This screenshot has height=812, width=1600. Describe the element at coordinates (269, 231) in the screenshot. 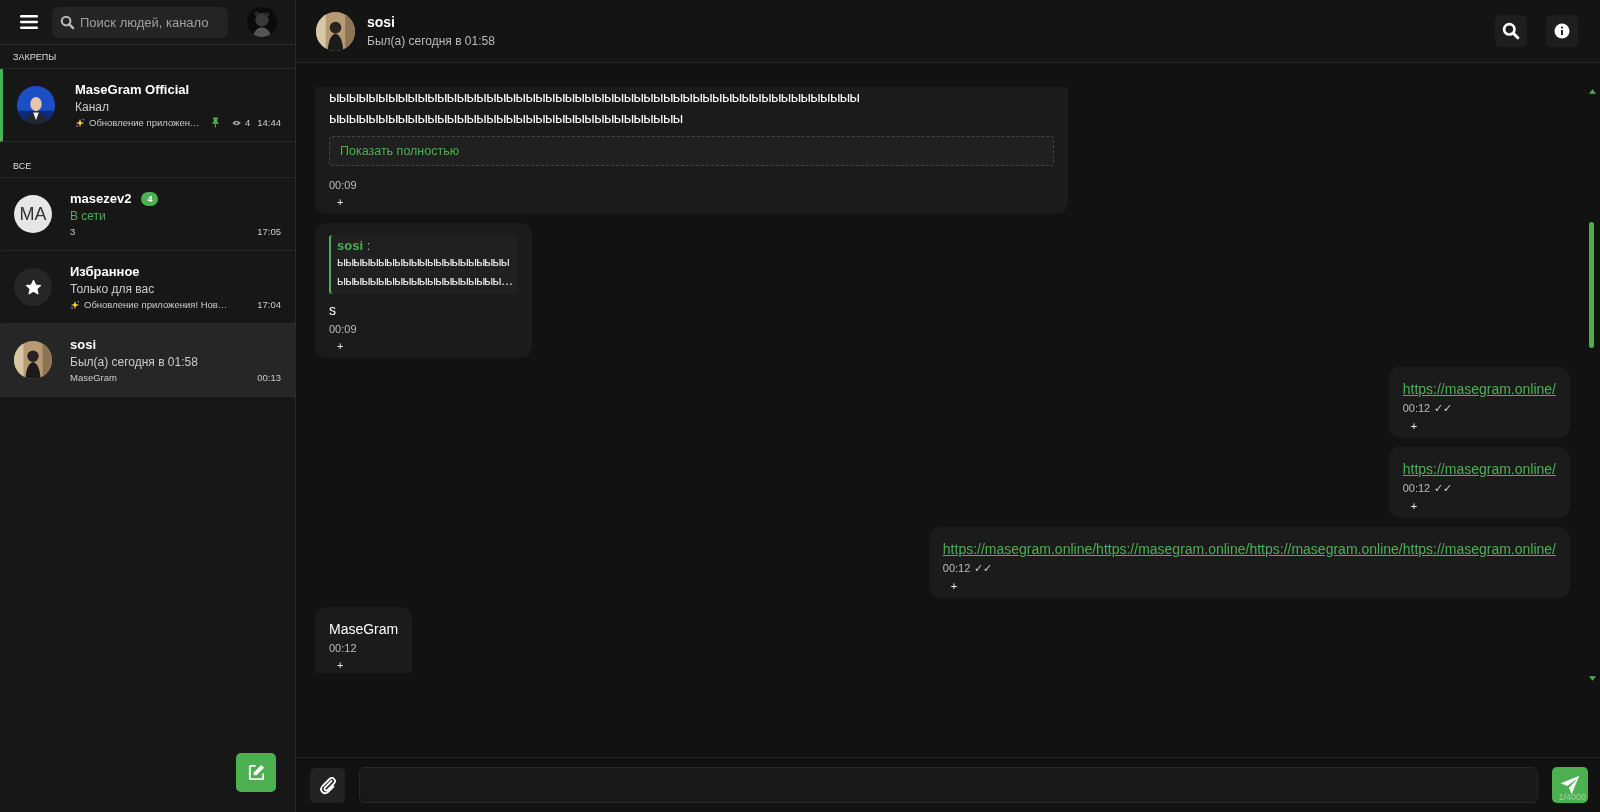

I see `chat-time: 17:05` at that location.